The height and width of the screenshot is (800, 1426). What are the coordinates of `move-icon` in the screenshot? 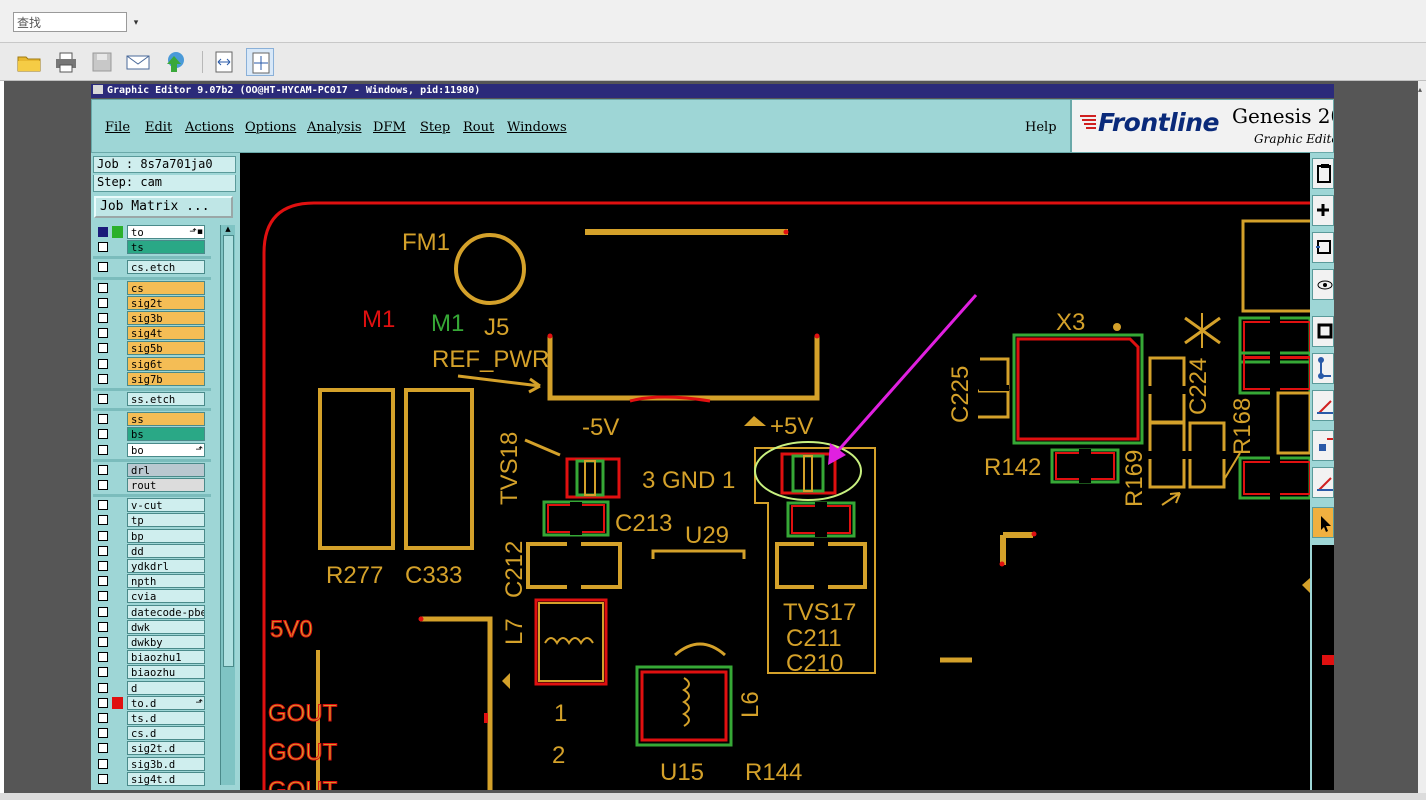 It's located at (1323, 210).